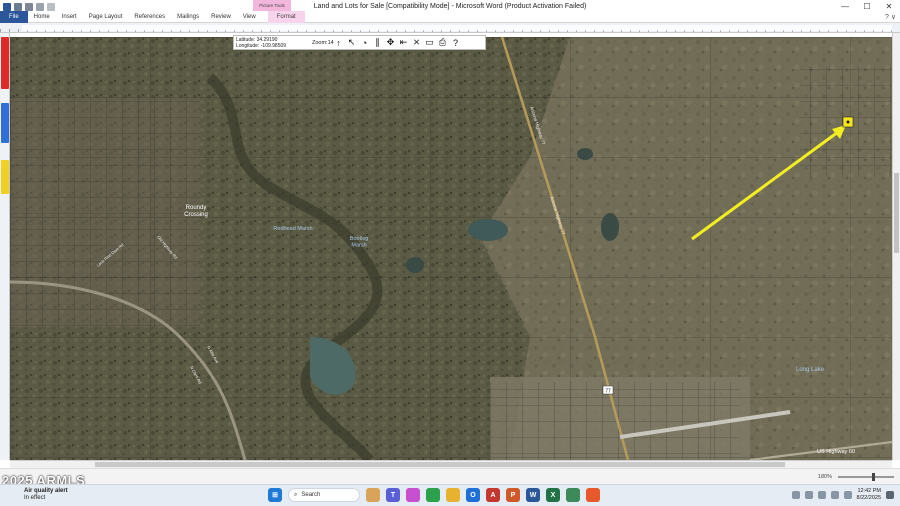 The height and width of the screenshot is (506, 900). Describe the element at coordinates (890, 495) in the screenshot. I see `notifications-icon` at that location.